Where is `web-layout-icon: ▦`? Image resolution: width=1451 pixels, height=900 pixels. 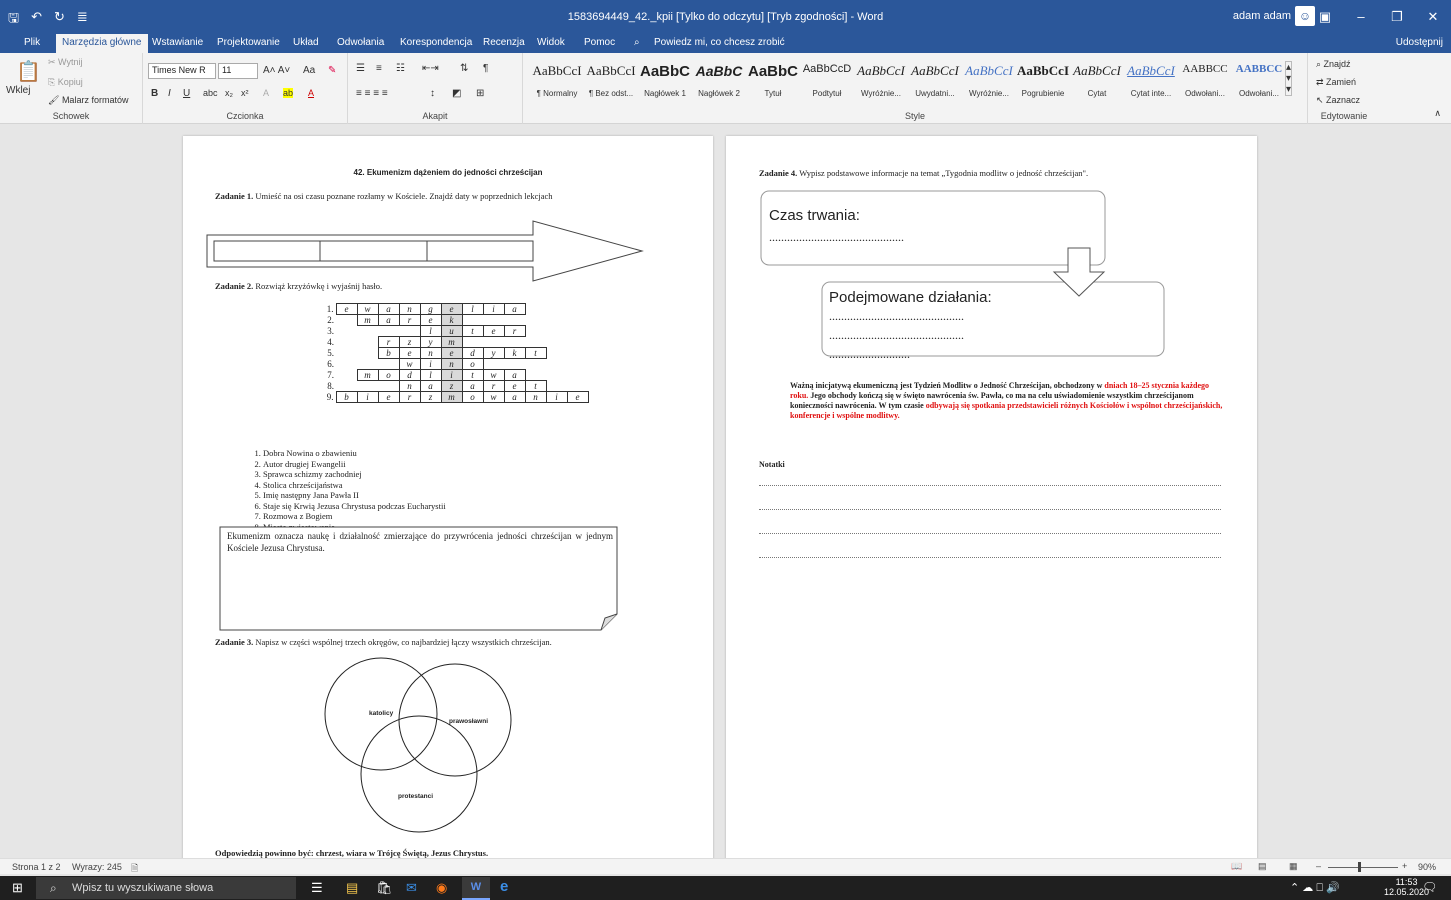 web-layout-icon: ▦ is located at coordinates (1293, 866).